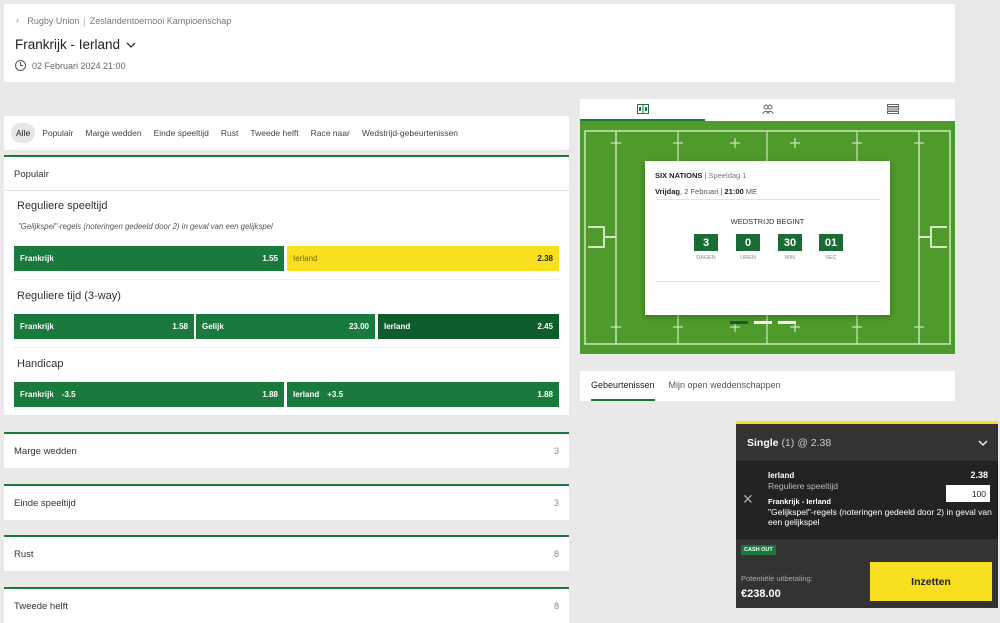  I want to click on selection-handicap: +3.5, so click(335, 394).